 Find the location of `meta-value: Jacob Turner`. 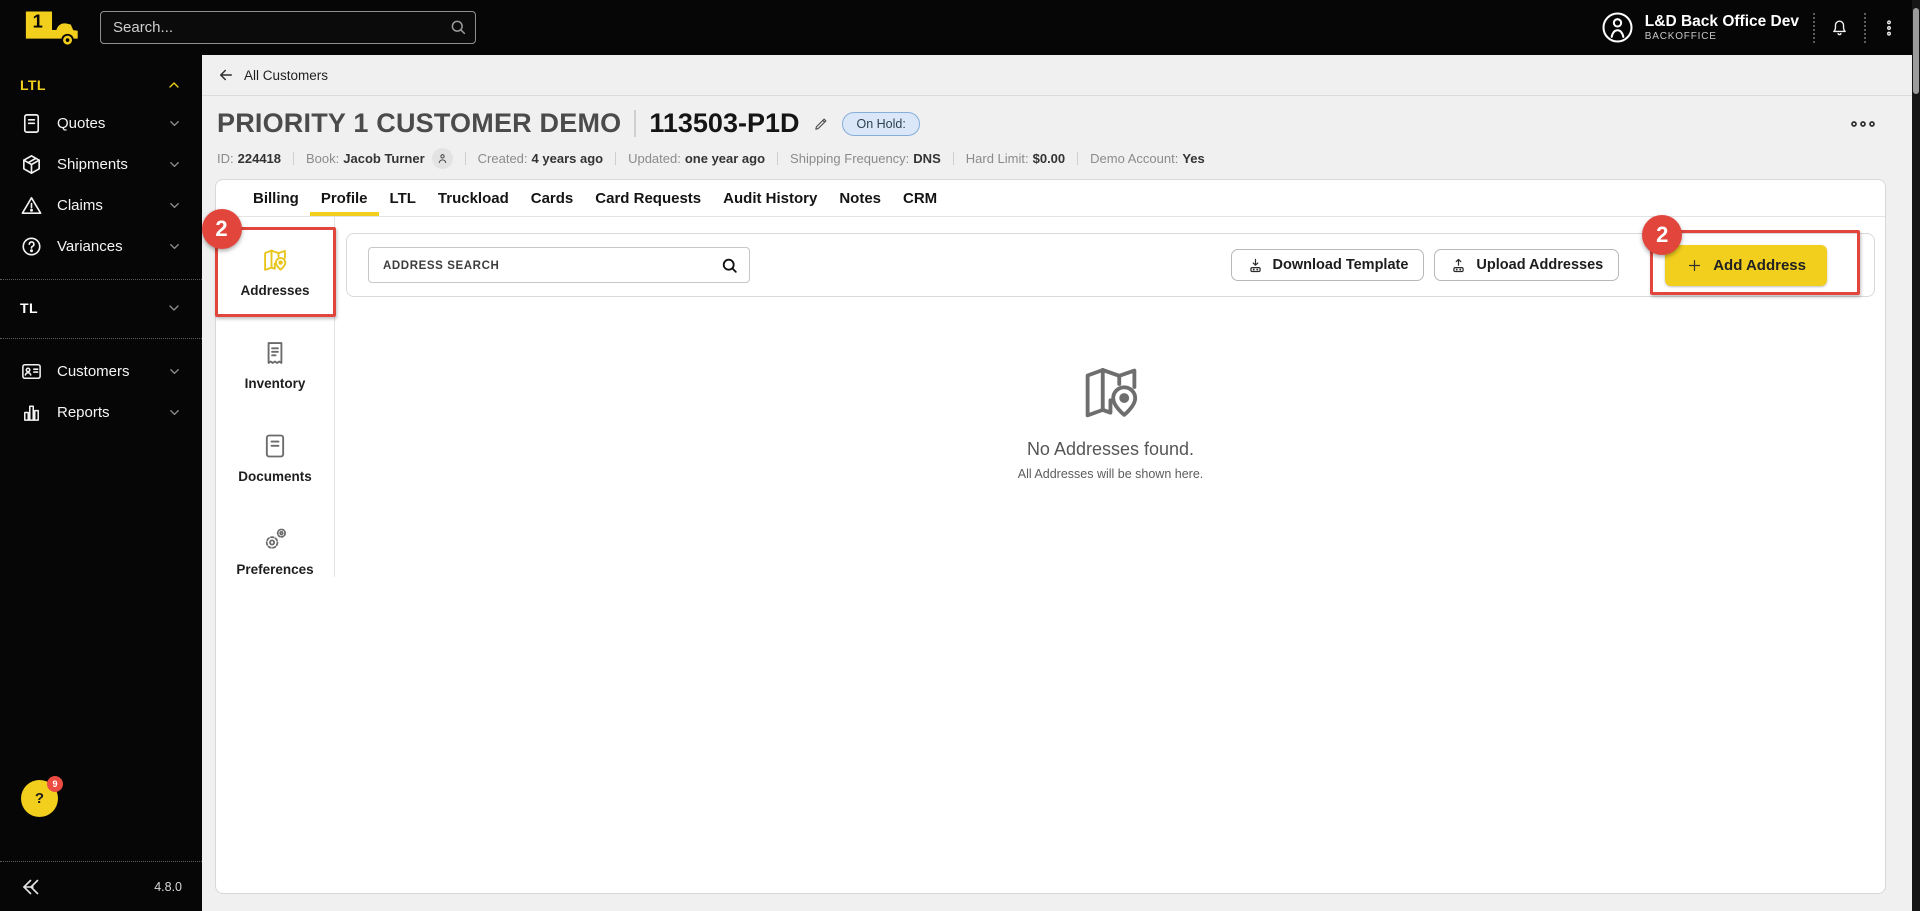

meta-value: Jacob Turner is located at coordinates (384, 158).